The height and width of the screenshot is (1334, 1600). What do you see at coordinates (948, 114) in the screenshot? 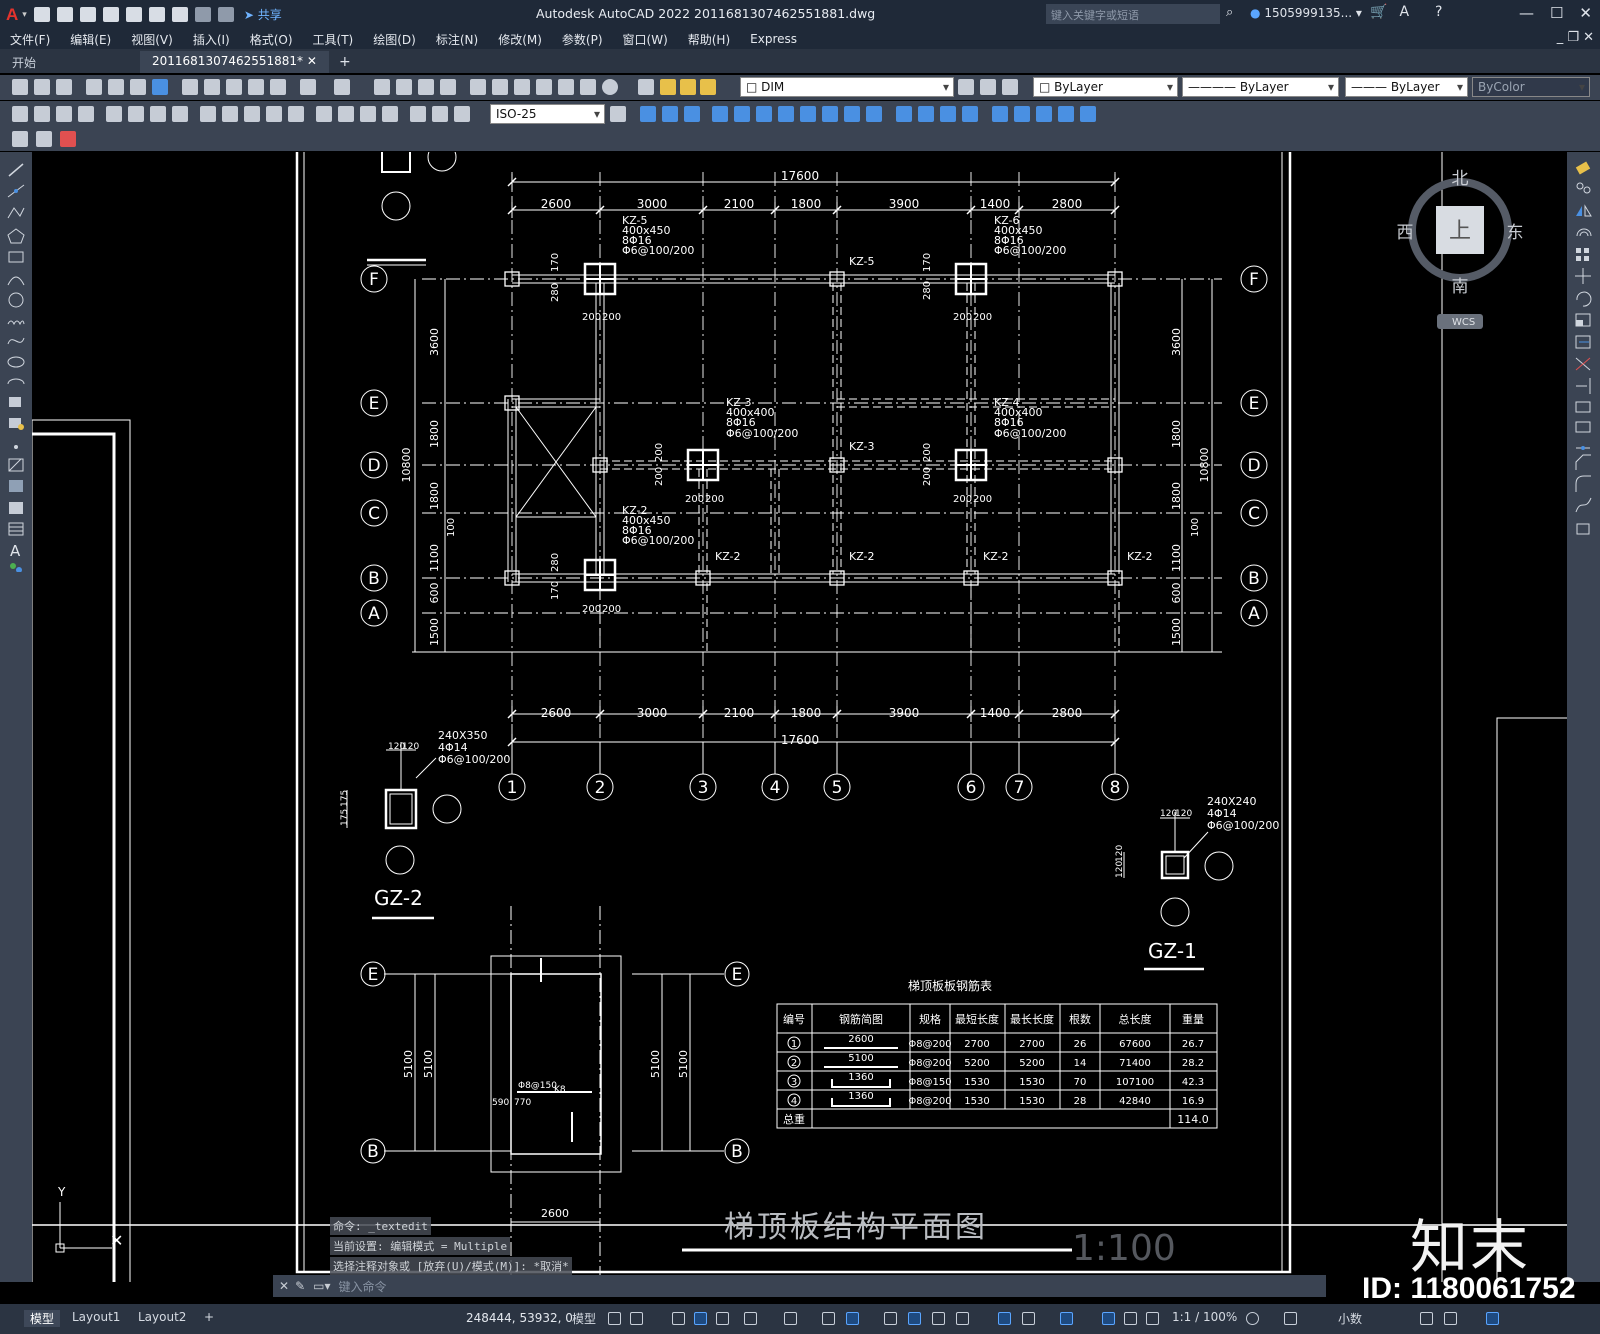
I see `conceptual-icon` at bounding box center [948, 114].